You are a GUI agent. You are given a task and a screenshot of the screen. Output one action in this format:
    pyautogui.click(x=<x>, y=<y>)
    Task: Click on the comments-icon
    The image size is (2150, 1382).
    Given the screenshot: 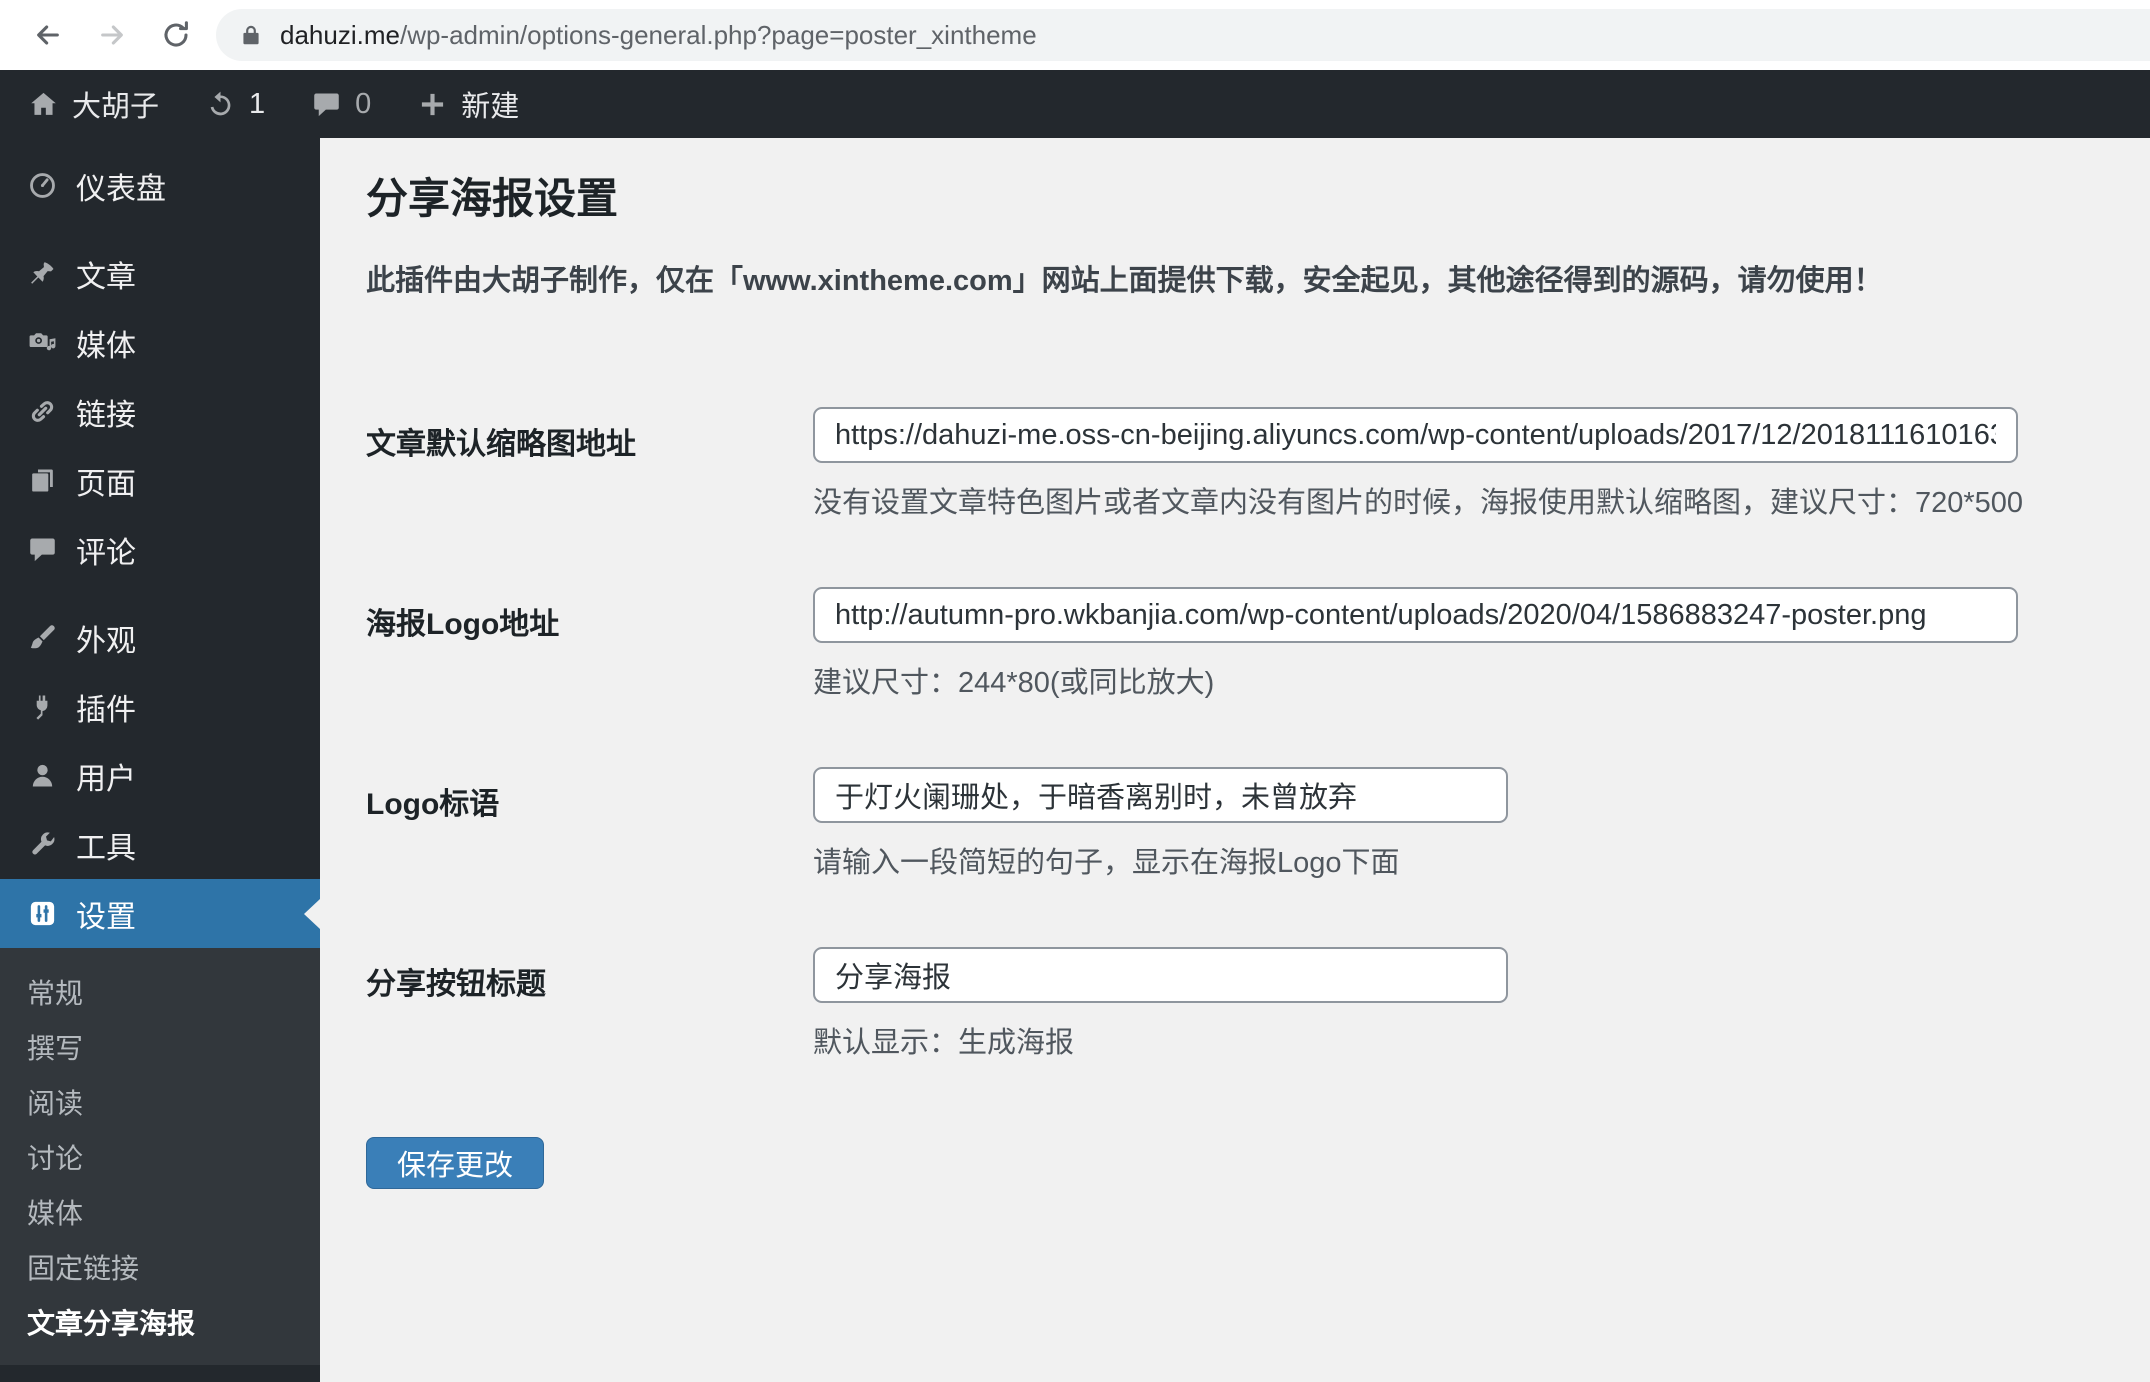 What is the action you would take?
    pyautogui.click(x=42, y=549)
    